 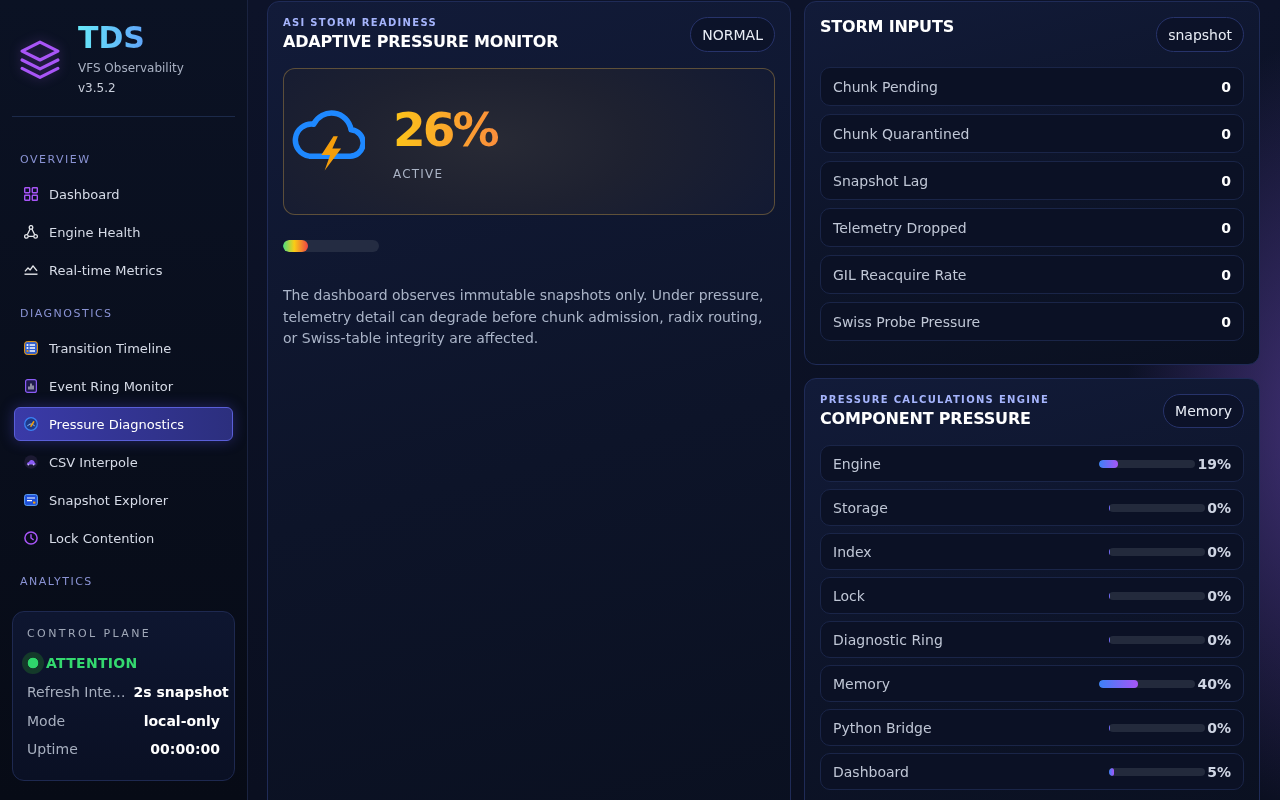 I want to click on focus-badge: Memory, so click(x=1203, y=411).